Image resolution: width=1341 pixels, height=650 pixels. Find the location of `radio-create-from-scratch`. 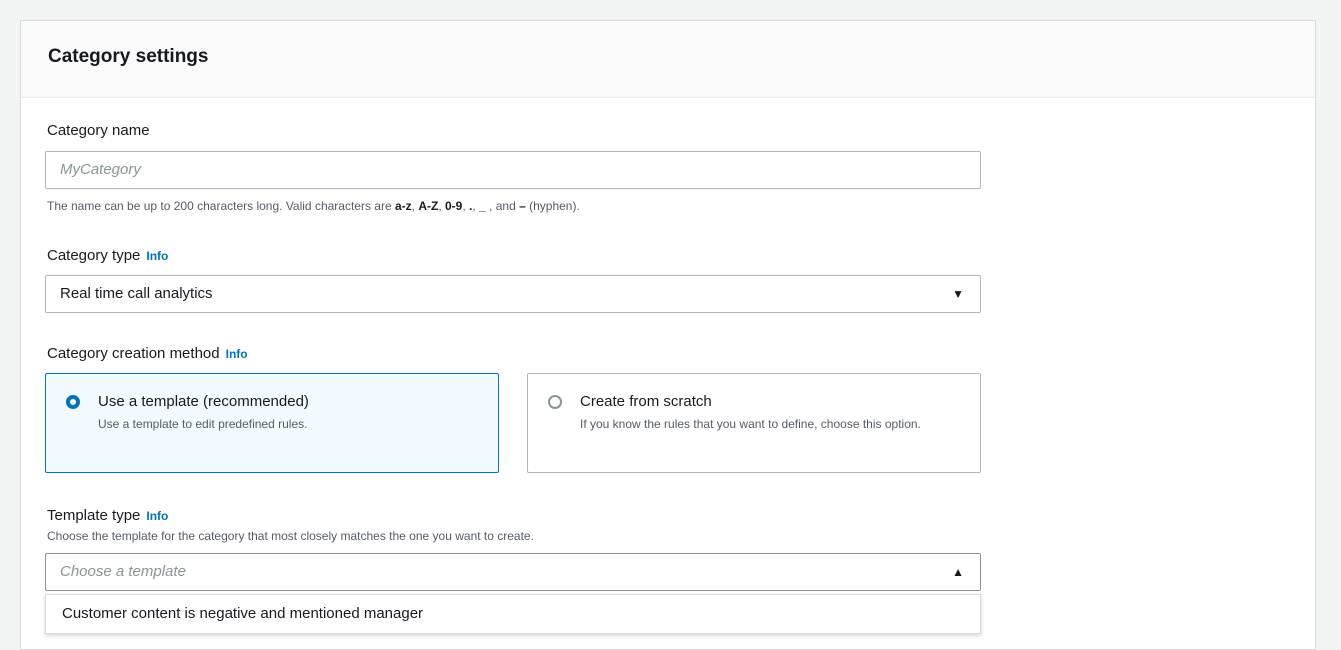

radio-create-from-scratch is located at coordinates (555, 402).